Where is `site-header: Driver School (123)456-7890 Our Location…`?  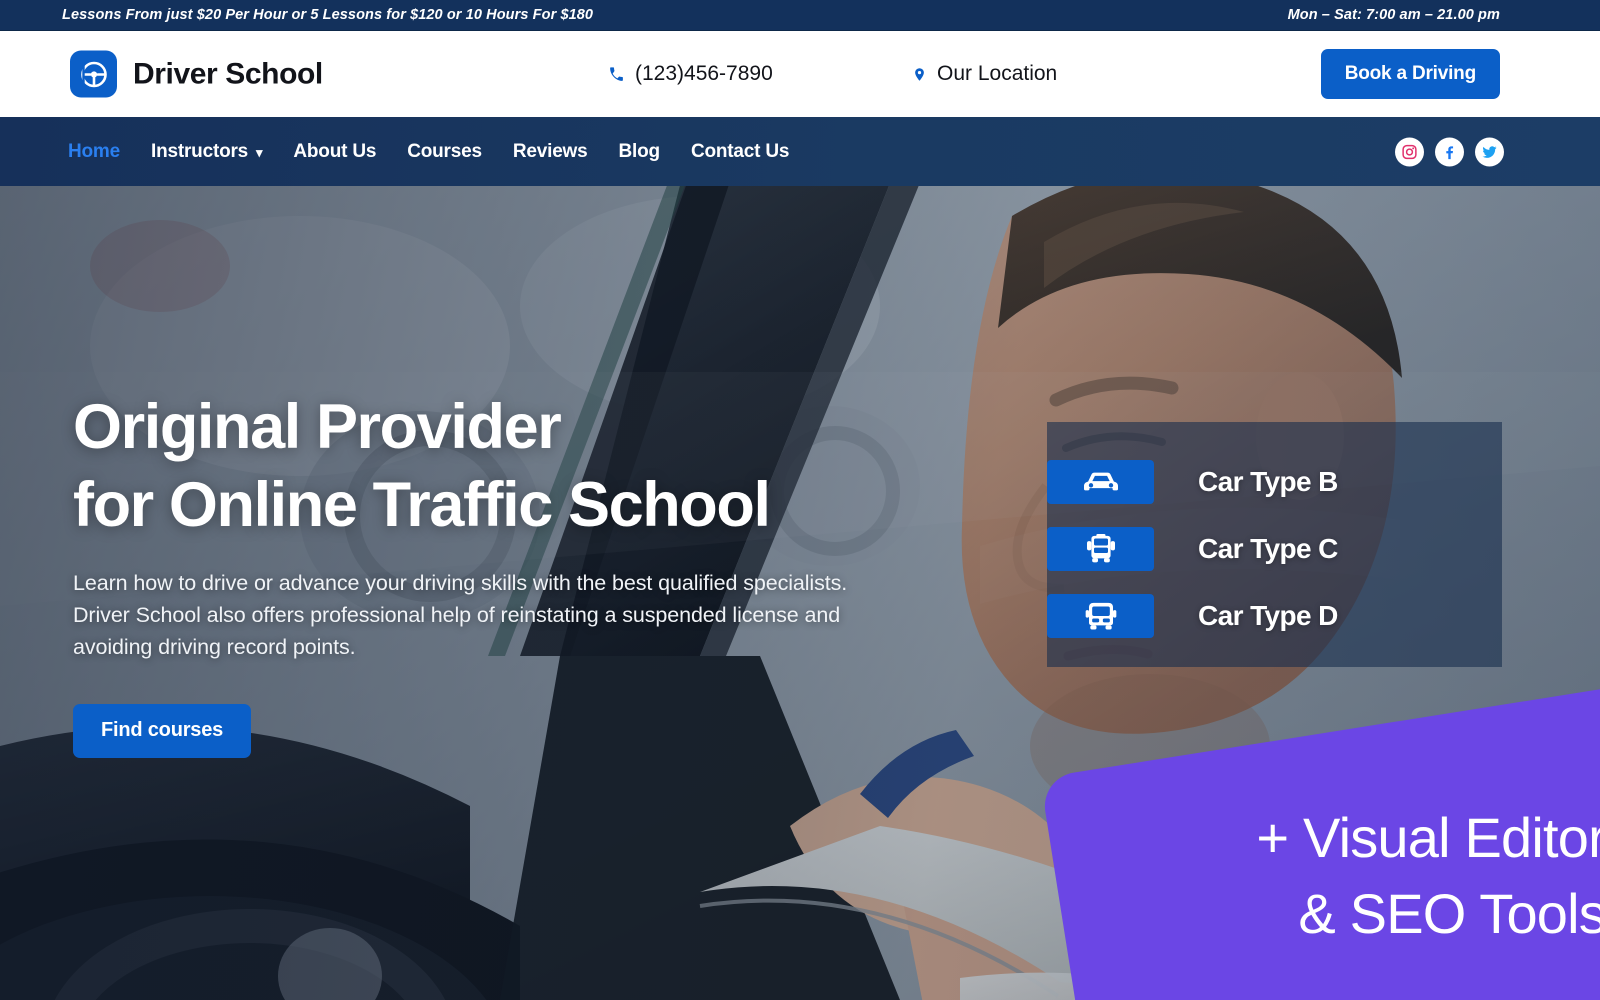
site-header: Driver School (123)456-7890 Our Location… is located at coordinates (800, 74).